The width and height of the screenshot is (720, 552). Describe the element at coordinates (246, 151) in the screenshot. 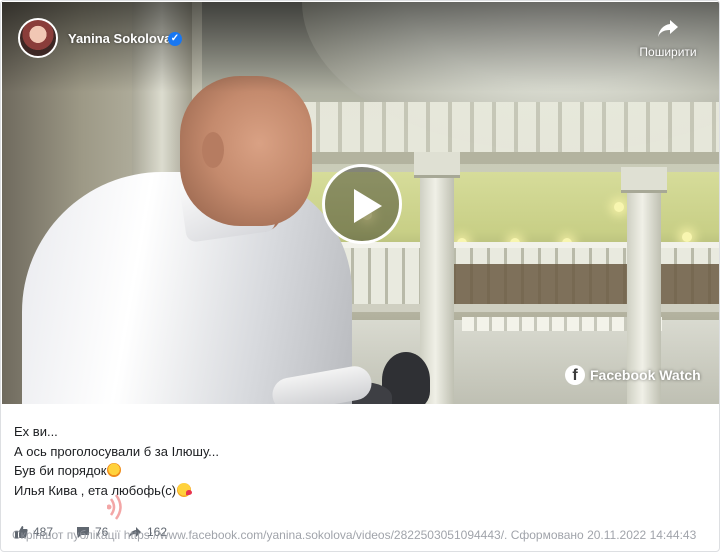

I see `video-scene-person-head` at that location.